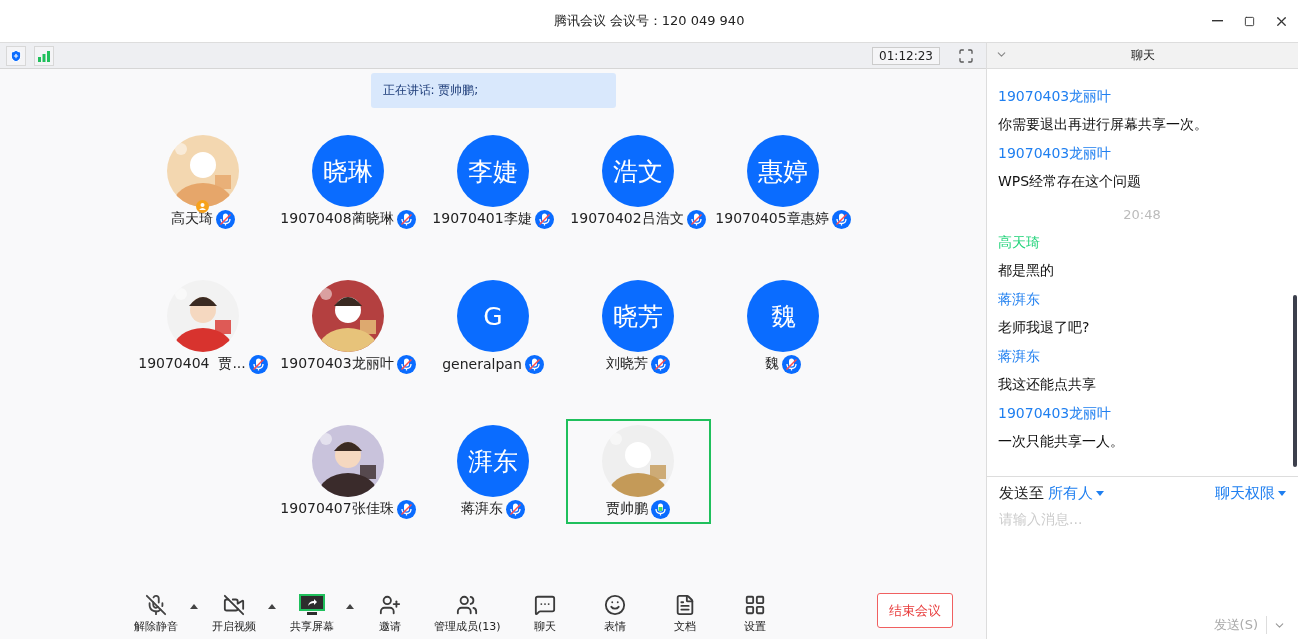 The image size is (1298, 639). I want to click on users-icon, so click(467, 604).